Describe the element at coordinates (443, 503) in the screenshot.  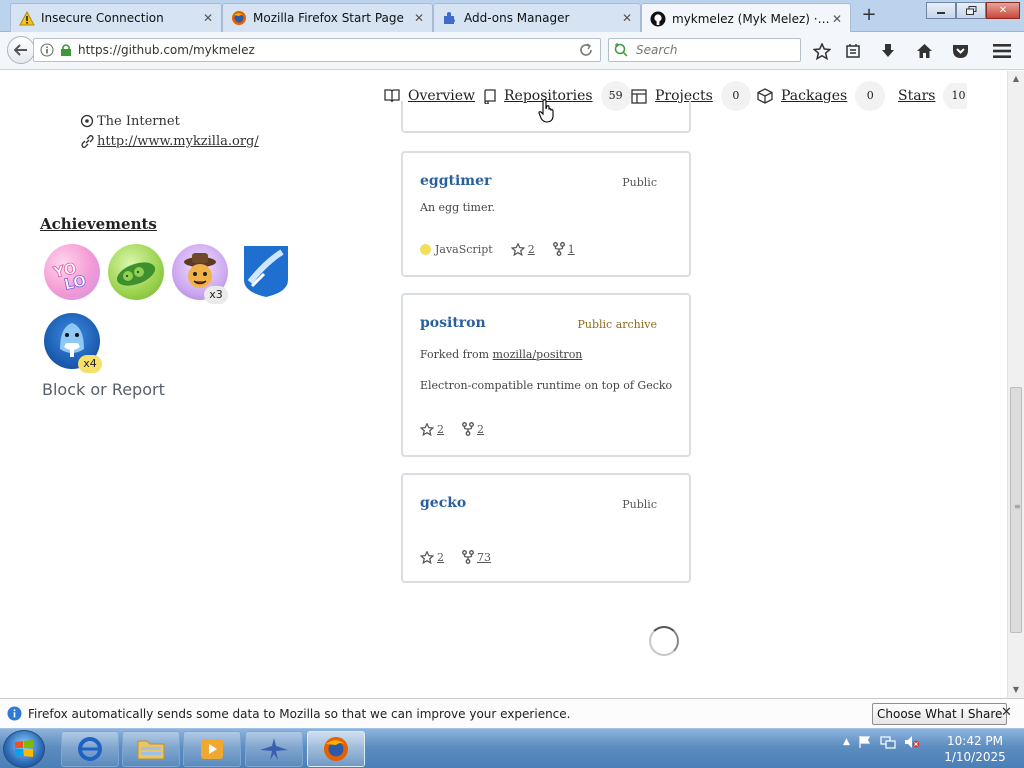
I see `repo-name-link: gecko` at that location.